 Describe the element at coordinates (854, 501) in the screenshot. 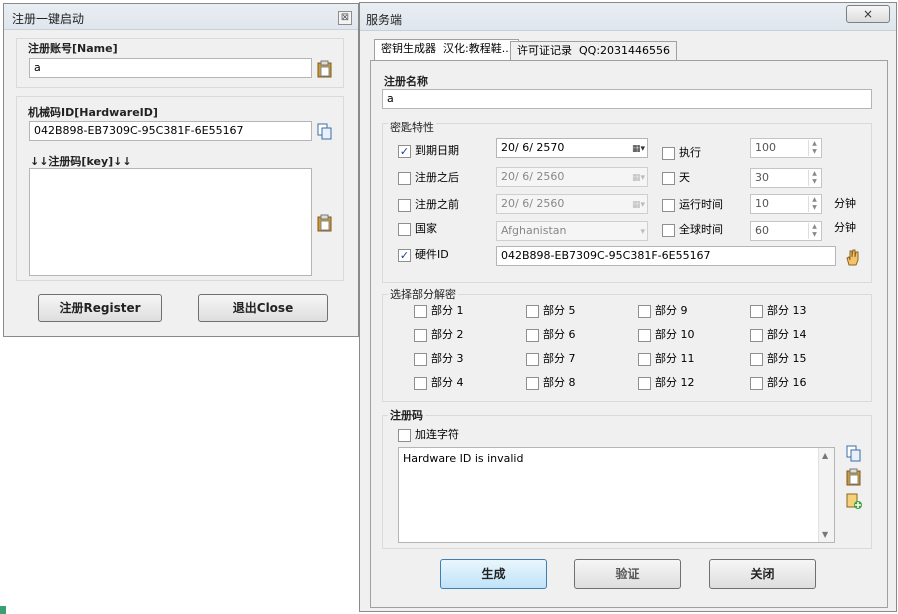

I see `new-file-icon` at that location.